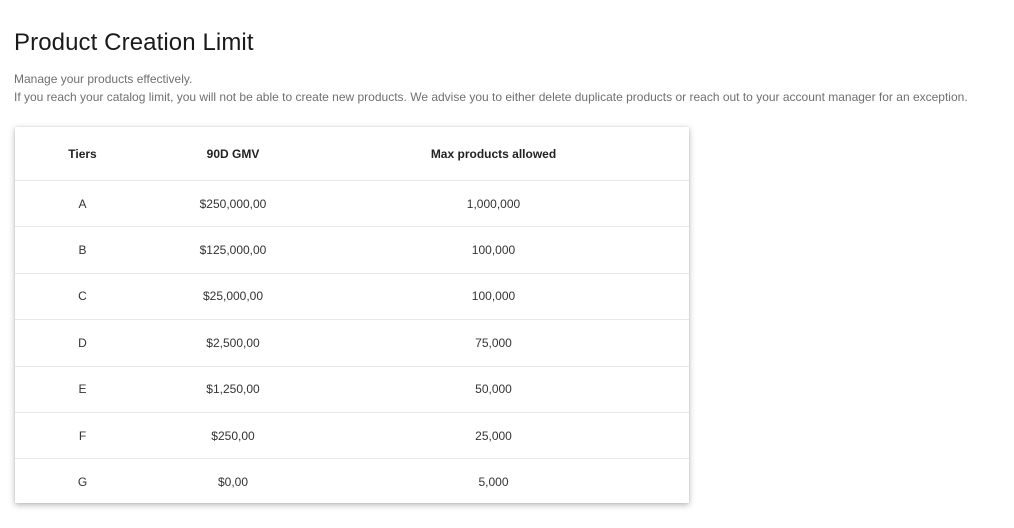  Describe the element at coordinates (233, 436) in the screenshot. I see `gmv-cell: $250,00` at that location.